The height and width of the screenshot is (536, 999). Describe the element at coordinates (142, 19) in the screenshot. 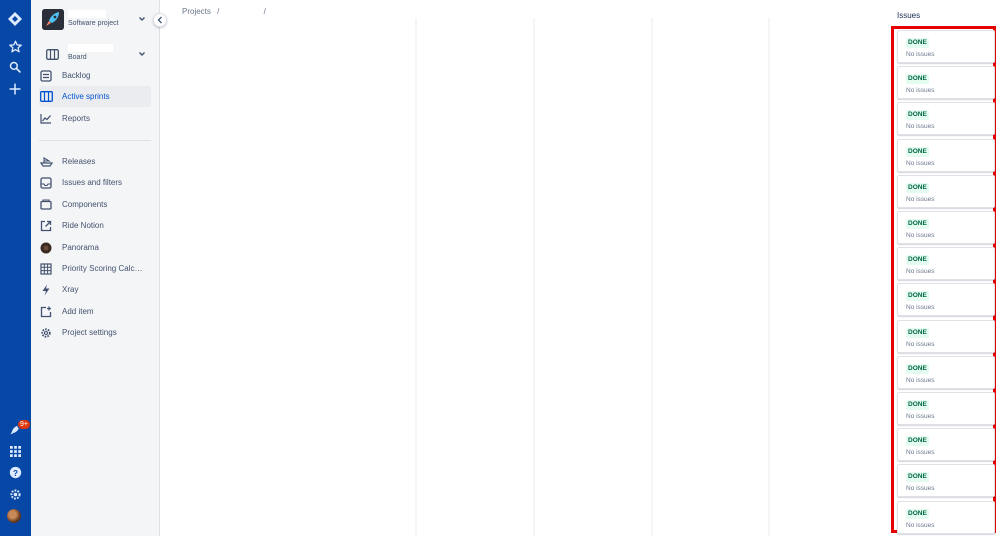

I see `chevron-down-icon` at that location.